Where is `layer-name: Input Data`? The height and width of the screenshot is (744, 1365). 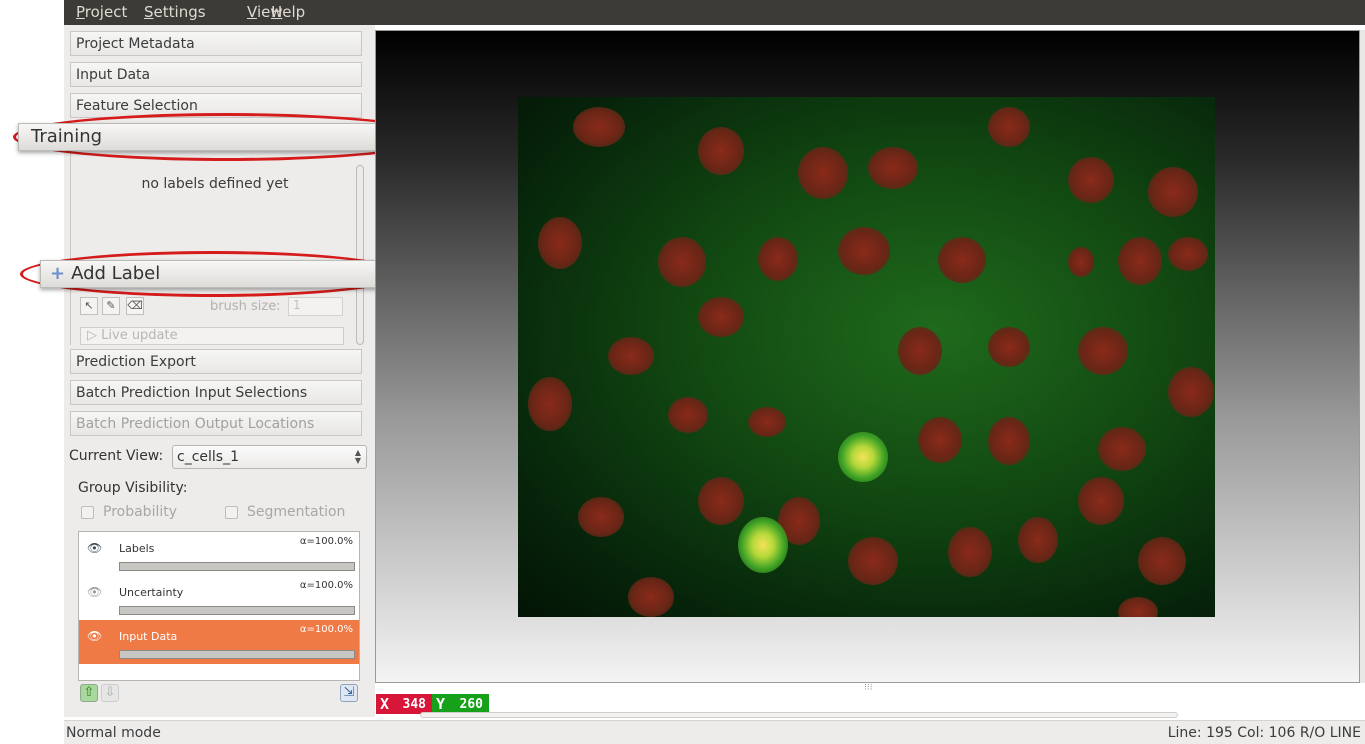 layer-name: Input Data is located at coordinates (148, 636).